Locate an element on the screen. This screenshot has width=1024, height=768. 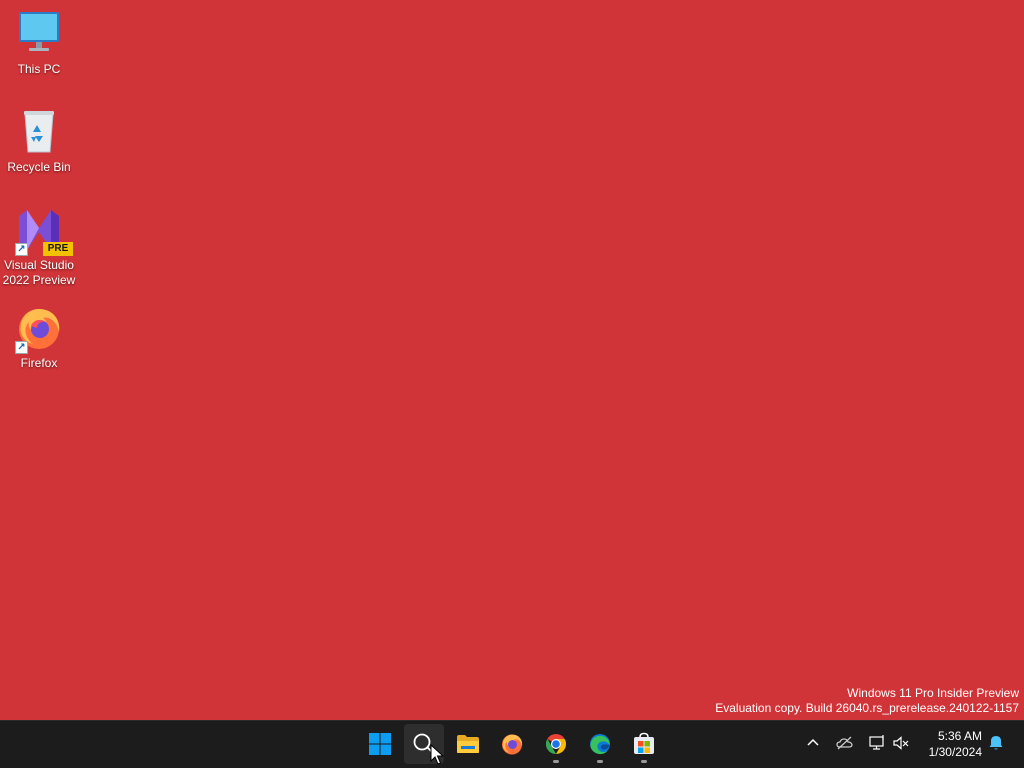
onedrive-tray-button is located at coordinates (845, 743).